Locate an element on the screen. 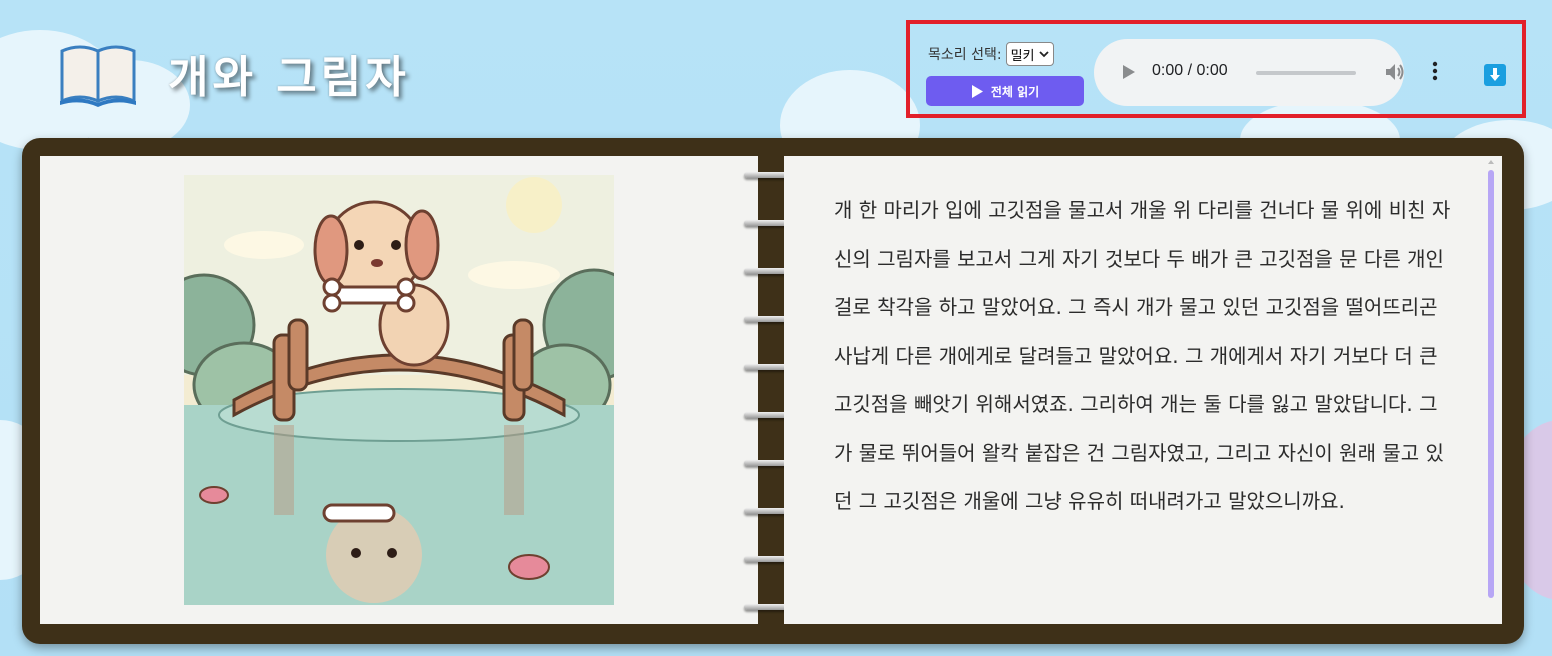 Image resolution: width=1552 pixels, height=656 pixels. volume-icon is located at coordinates (1395, 72).